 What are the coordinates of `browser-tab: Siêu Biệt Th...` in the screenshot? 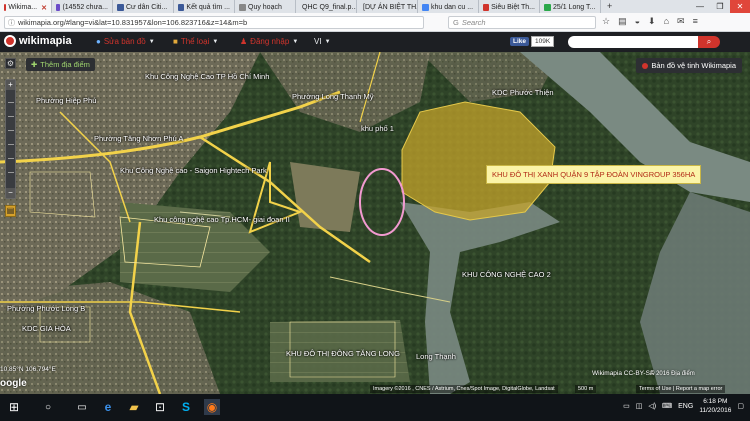 It's located at (509, 6).